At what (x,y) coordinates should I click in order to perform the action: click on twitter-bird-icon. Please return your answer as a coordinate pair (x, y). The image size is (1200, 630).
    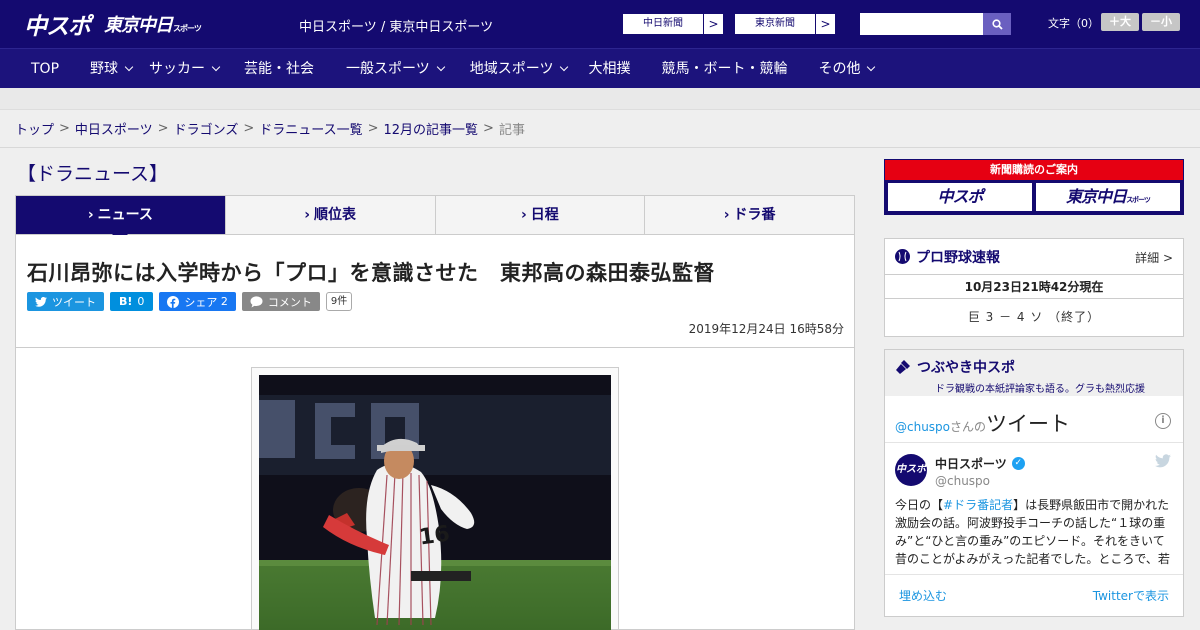
    Looking at the image, I should click on (1163, 461).